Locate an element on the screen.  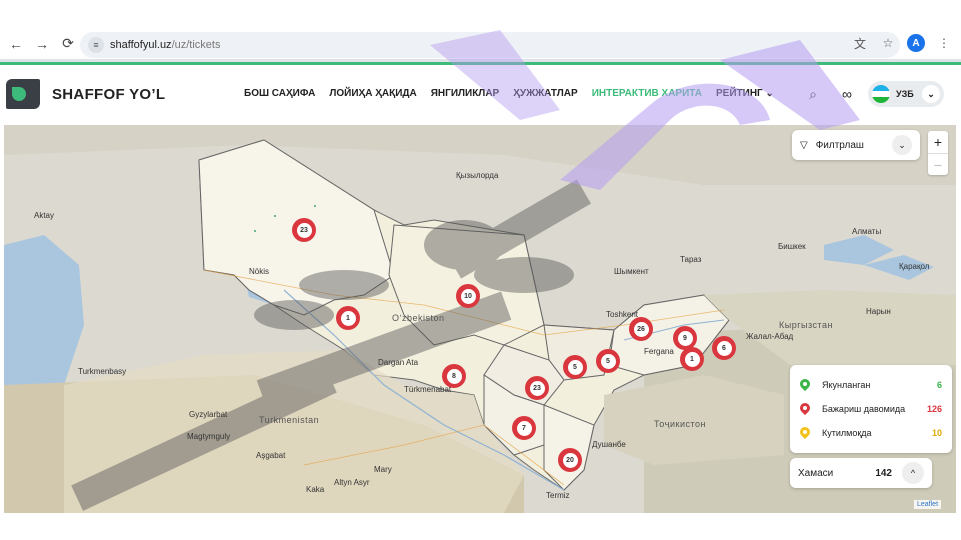
chevron-up-icon: ^ is located at coordinates (913, 473).